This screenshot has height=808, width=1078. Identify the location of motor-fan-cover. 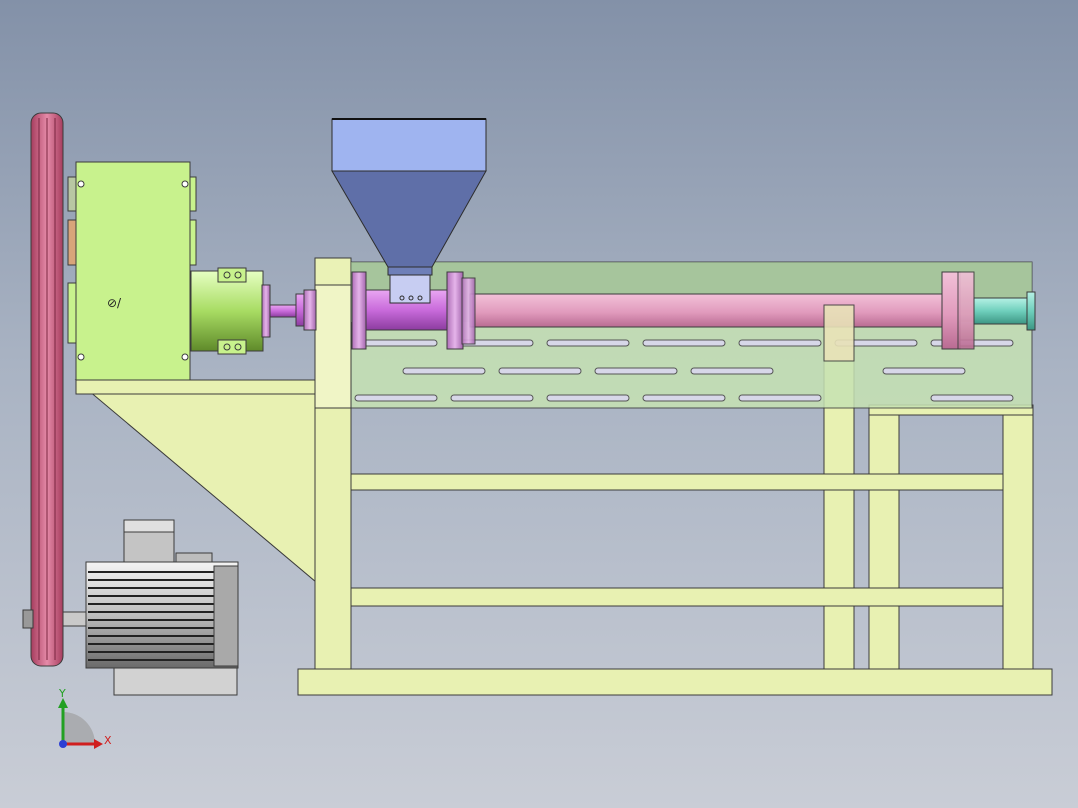
(226, 616).